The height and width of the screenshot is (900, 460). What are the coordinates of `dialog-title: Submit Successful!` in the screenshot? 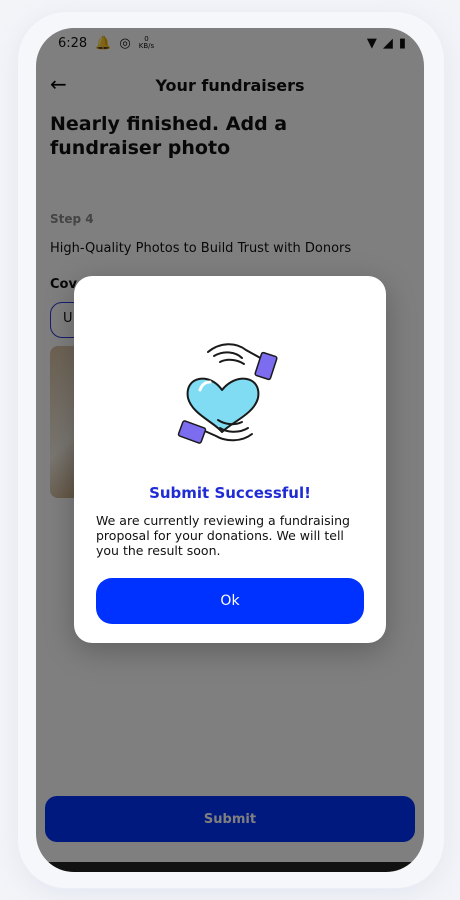 It's located at (230, 493).